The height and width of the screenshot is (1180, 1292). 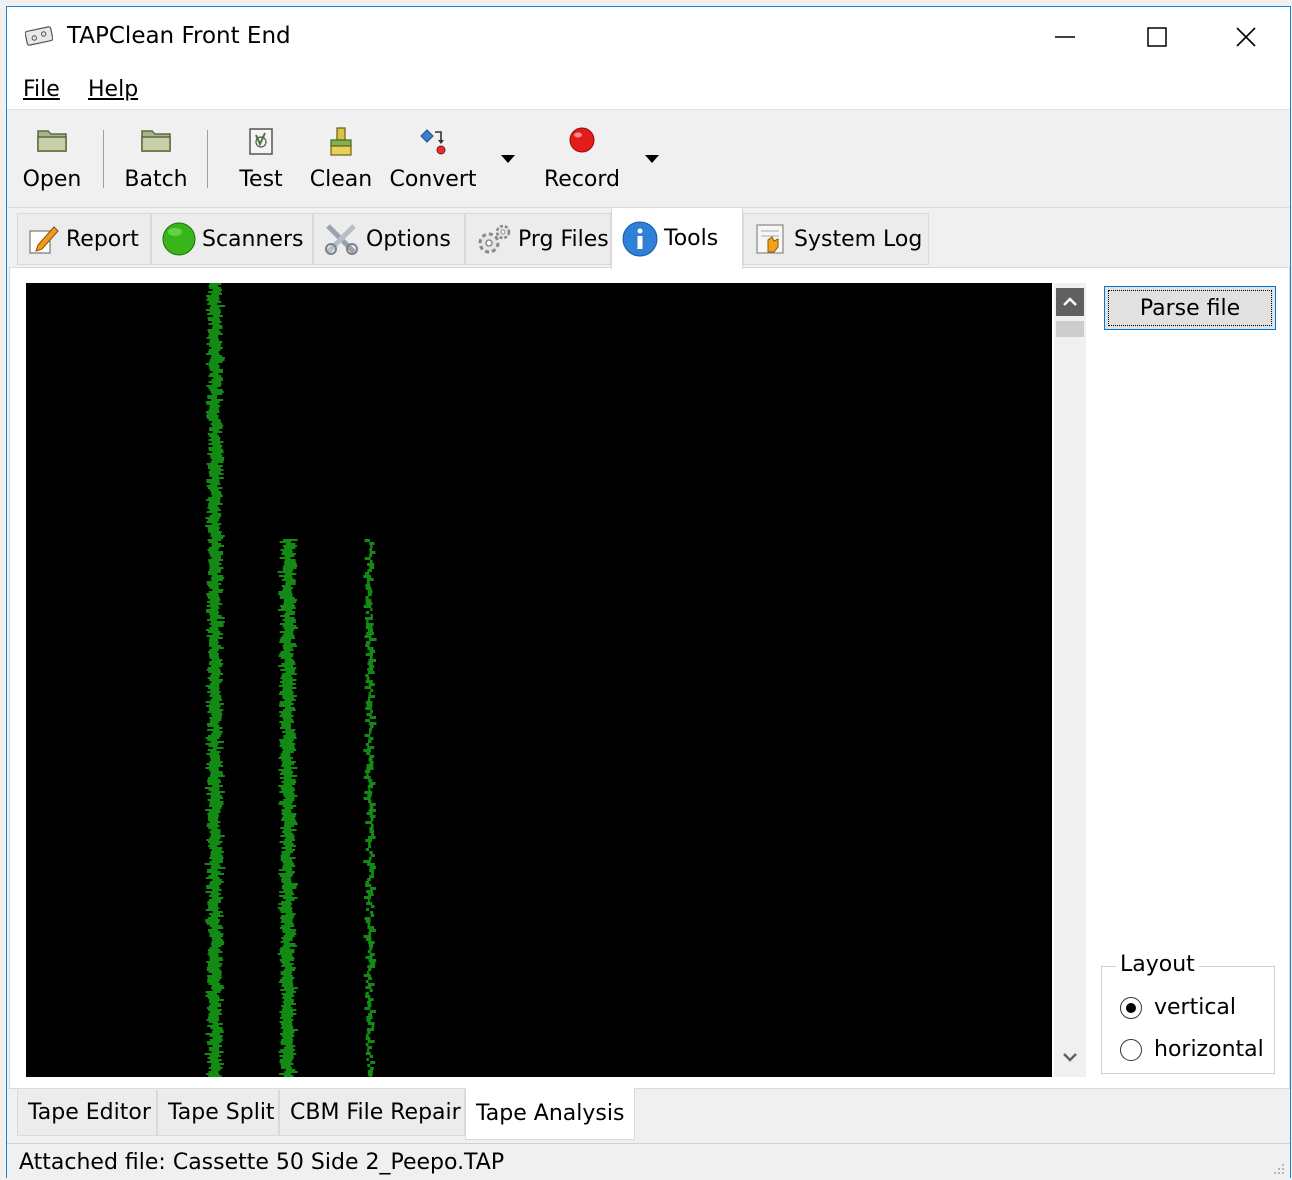 What do you see at coordinates (341, 239) in the screenshot?
I see `tools-icon` at bounding box center [341, 239].